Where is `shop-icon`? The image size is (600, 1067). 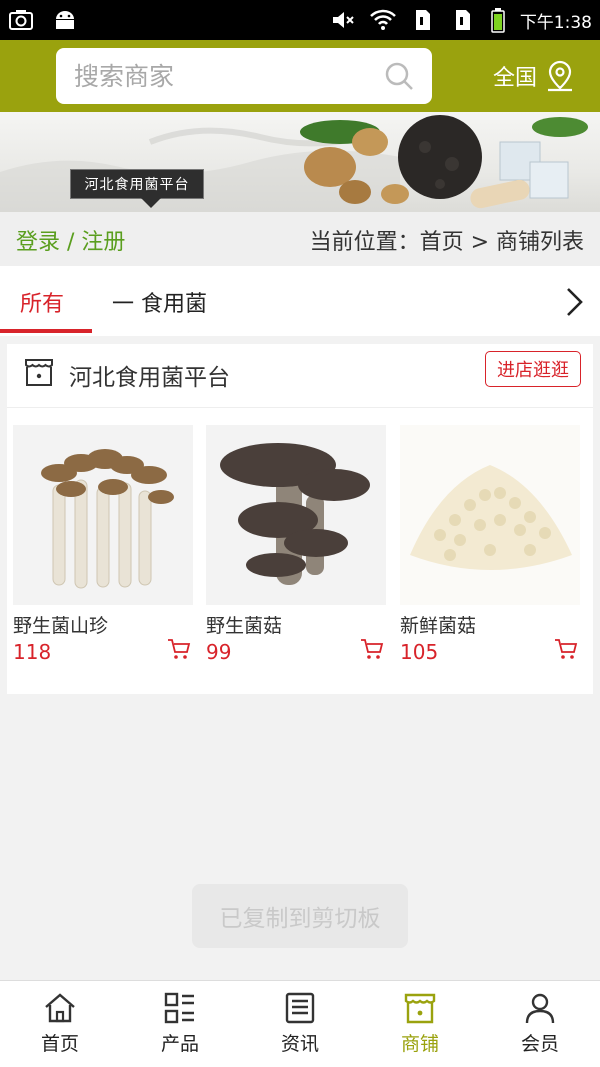 shop-icon is located at coordinates (420, 1008).